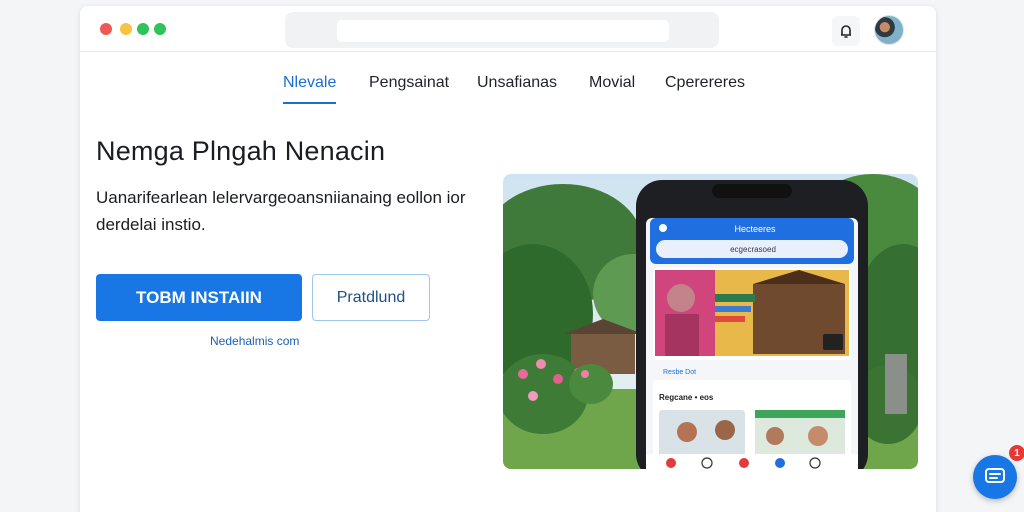 The image size is (1024, 512). Describe the element at coordinates (160, 29) in the screenshot. I see `extra-window-button` at that location.